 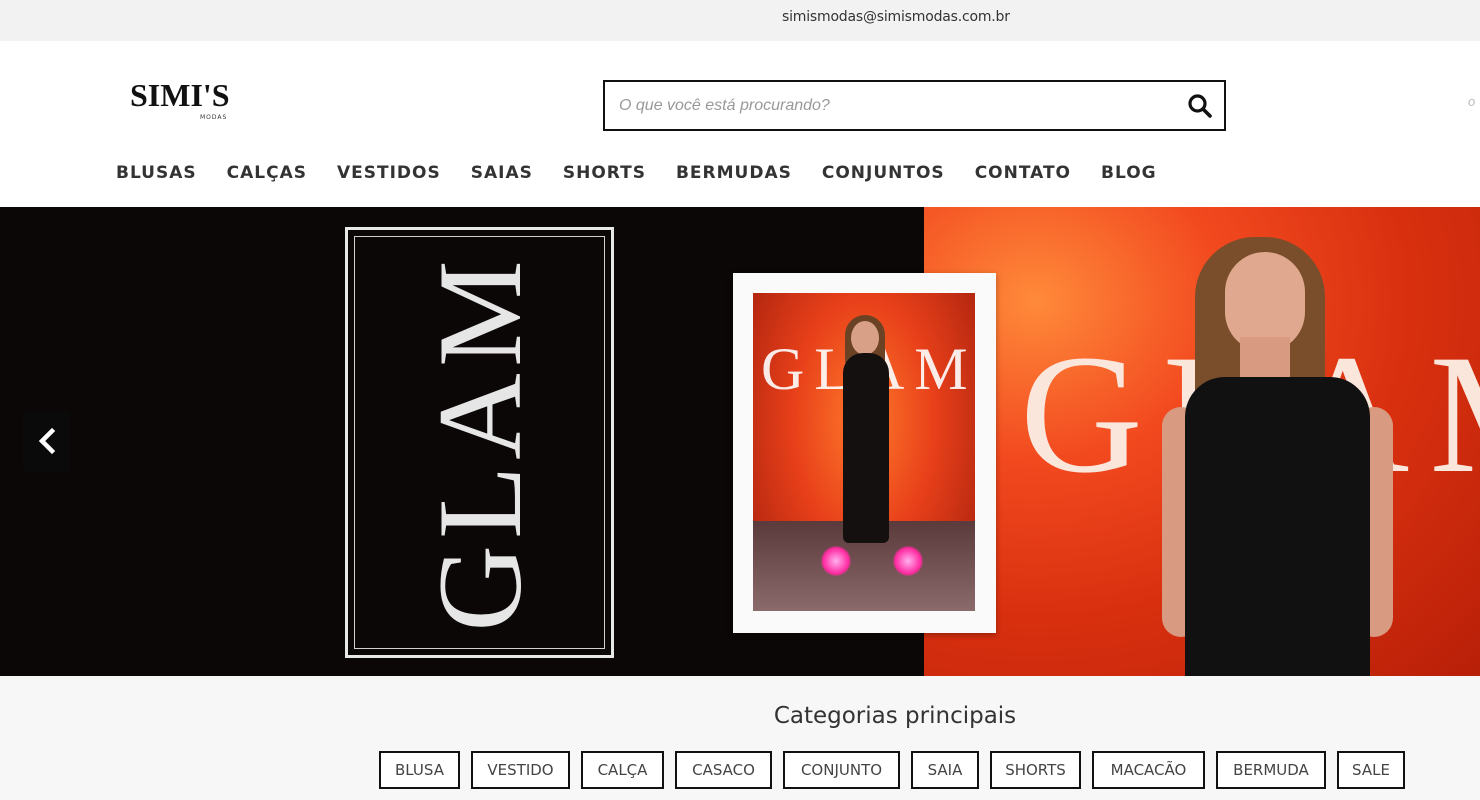 I want to click on nav-item-vestidos: VESTIDOS, so click(x=389, y=173).